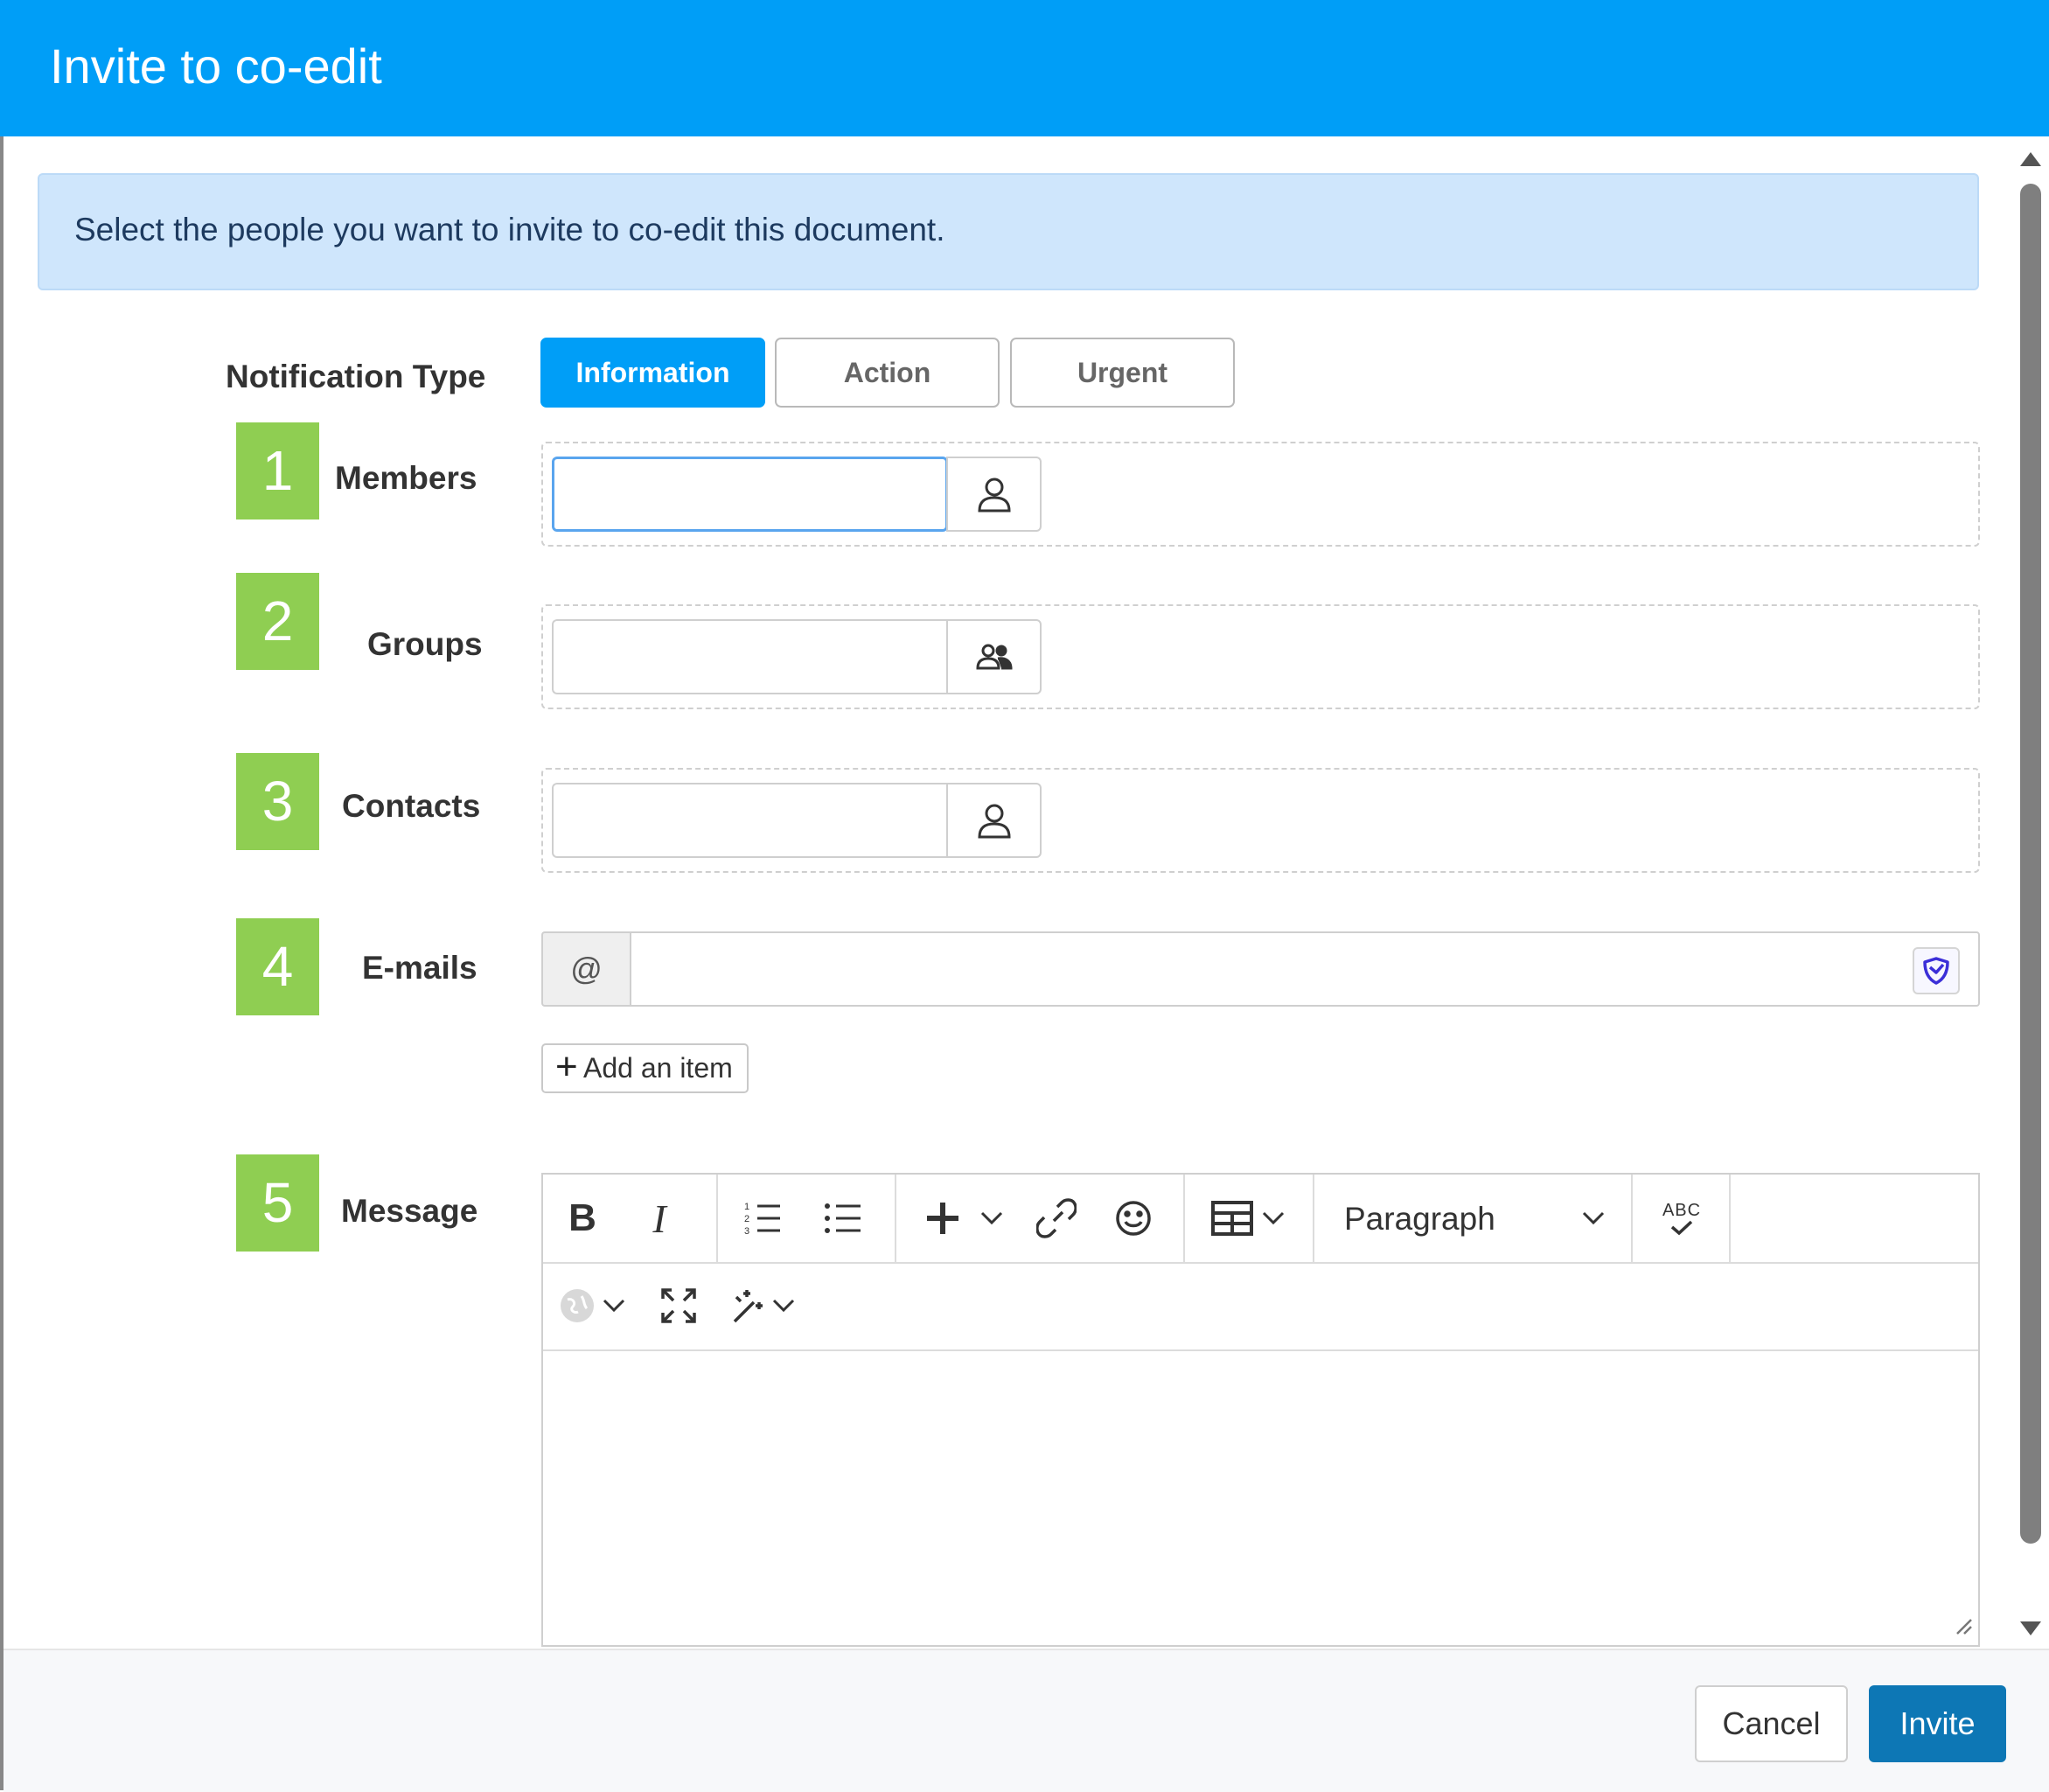  Describe the element at coordinates (419, 968) in the screenshot. I see `emails-label: E-mails` at that location.